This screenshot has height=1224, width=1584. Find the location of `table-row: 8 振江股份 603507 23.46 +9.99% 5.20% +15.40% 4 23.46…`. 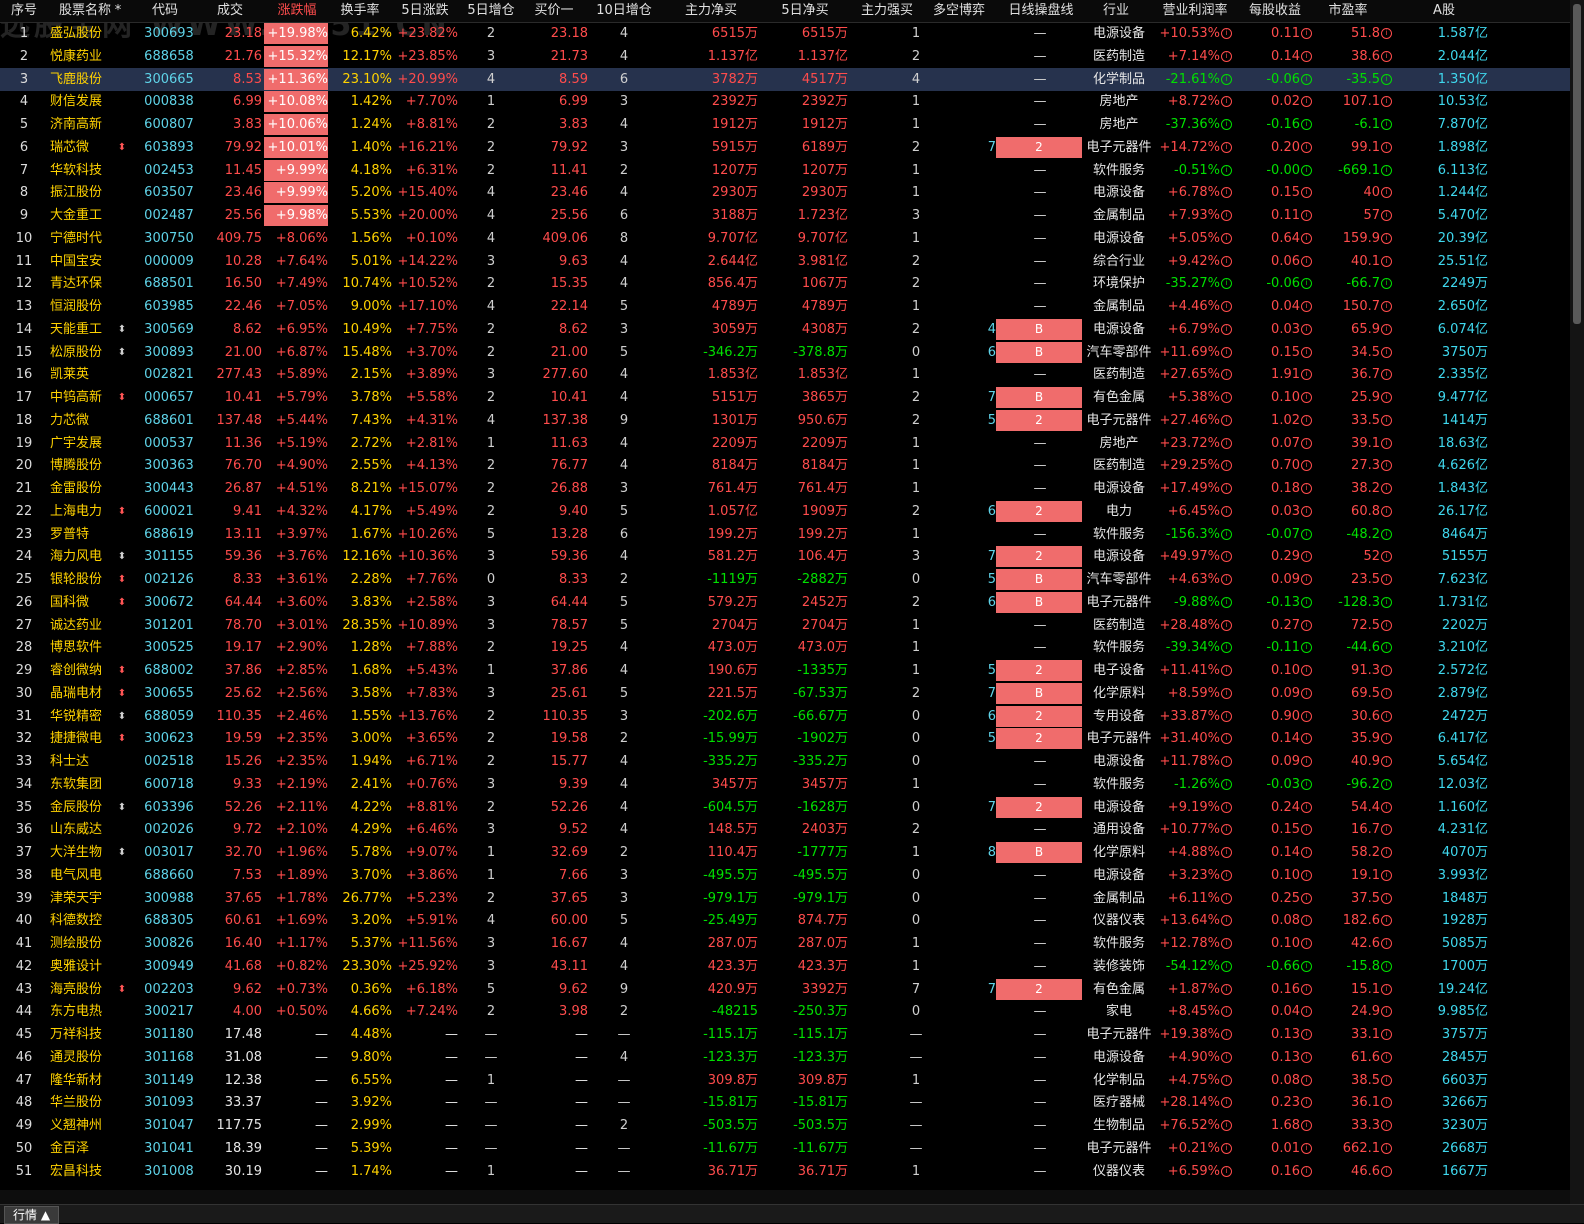

table-row: 8 振江股份 603507 23.46 +9.99% 5.20% +15.40% 4 23.46… is located at coordinates (785, 192).